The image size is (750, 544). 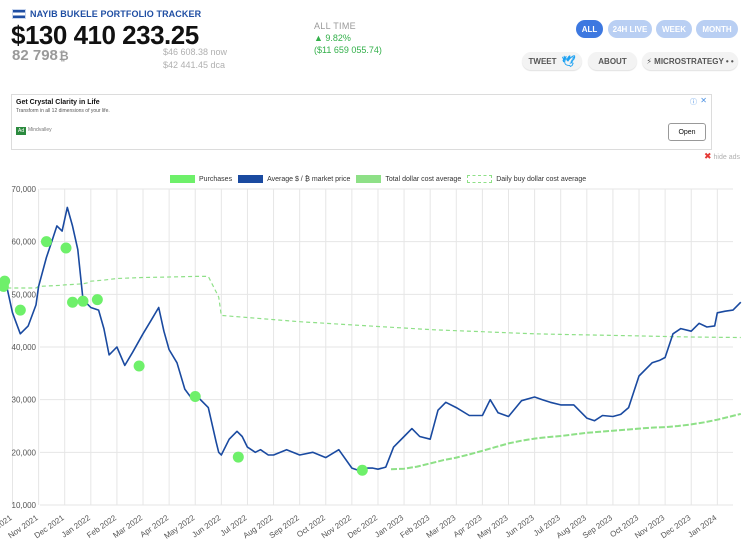 What do you see at coordinates (423, 179) in the screenshot?
I see `legend-label-total: Total dollar cost average` at bounding box center [423, 179].